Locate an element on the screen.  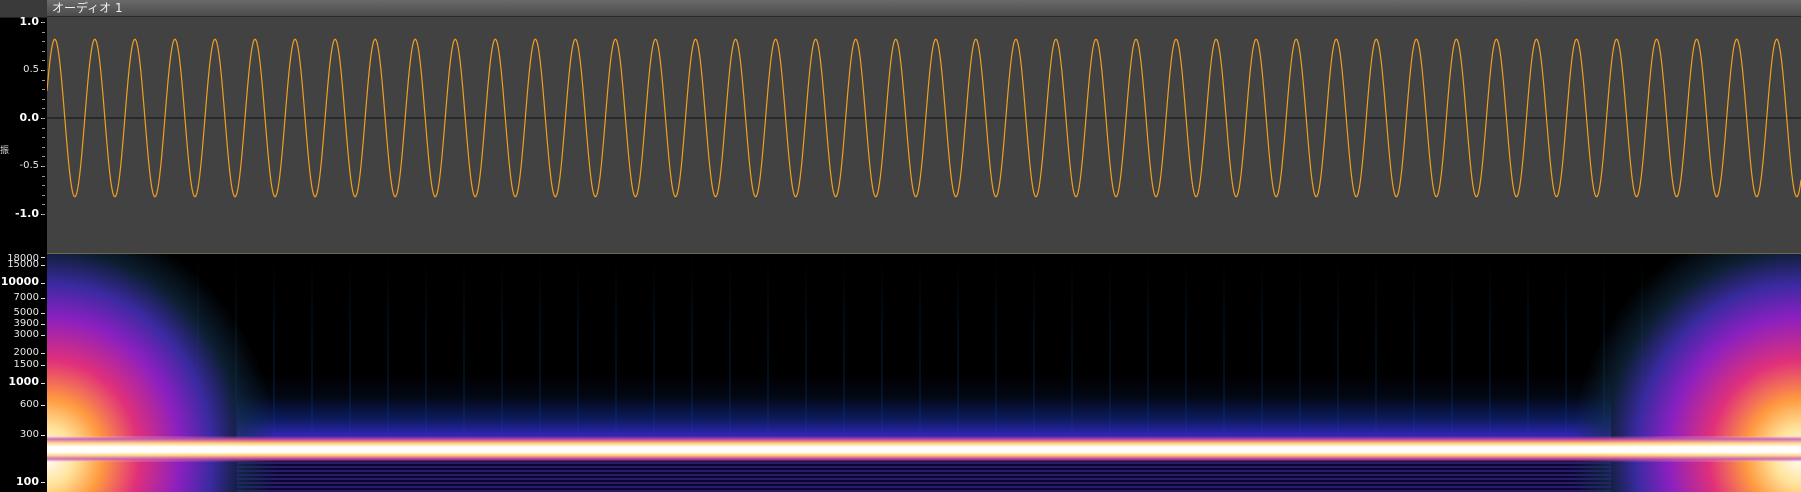
frequency-tick-label: 7000 is located at coordinates (26, 298).